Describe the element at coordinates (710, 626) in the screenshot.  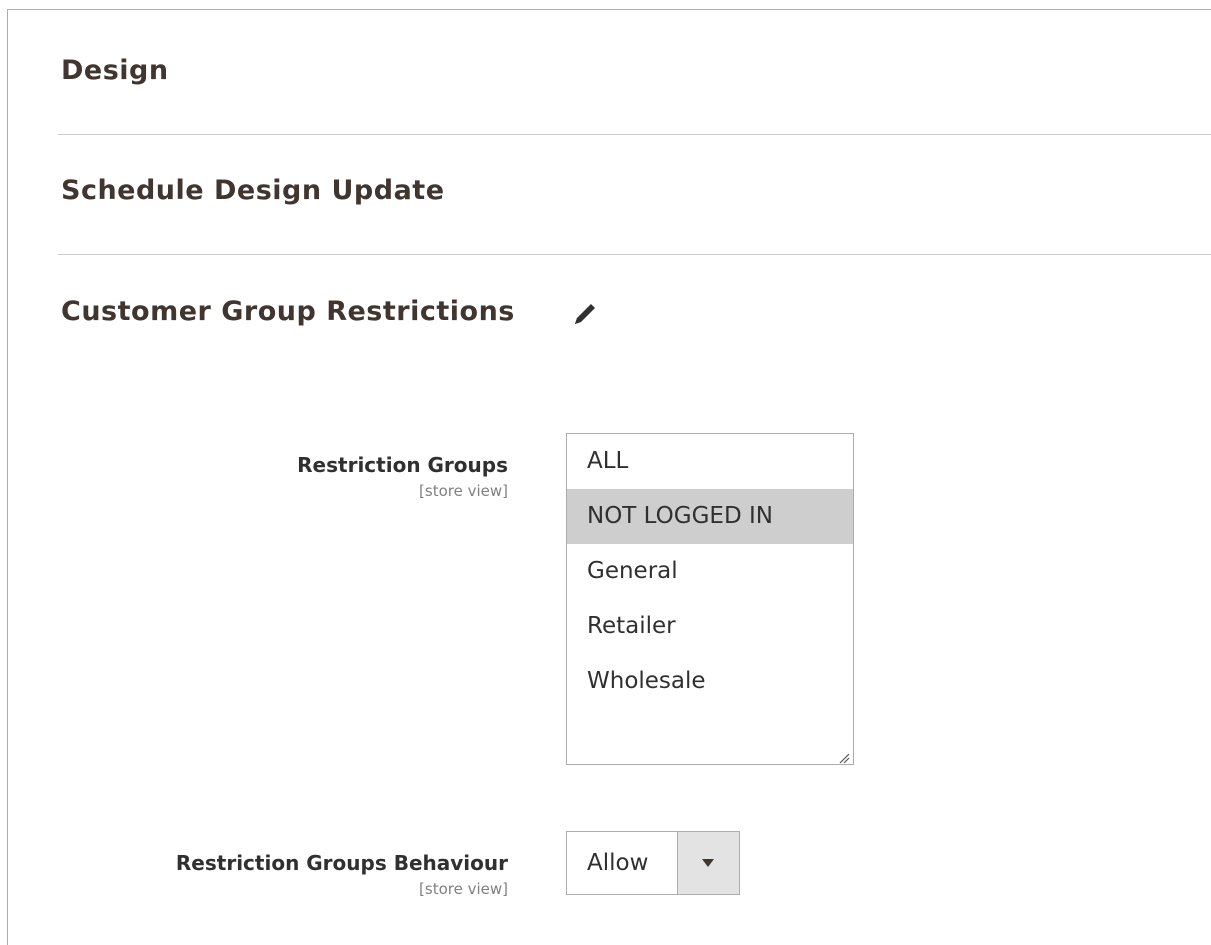
I see `option-retailer: Retailer` at that location.